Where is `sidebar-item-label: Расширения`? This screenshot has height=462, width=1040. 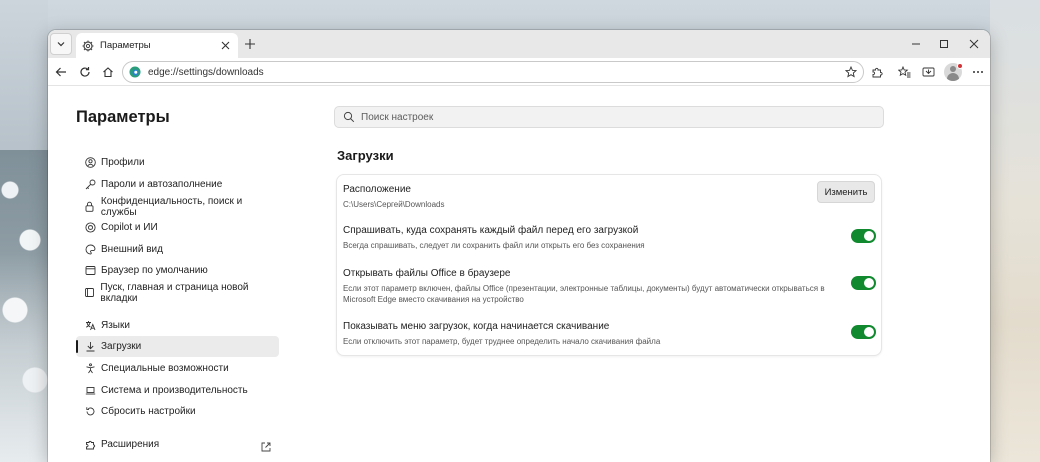 sidebar-item-label: Расширения is located at coordinates (130, 444).